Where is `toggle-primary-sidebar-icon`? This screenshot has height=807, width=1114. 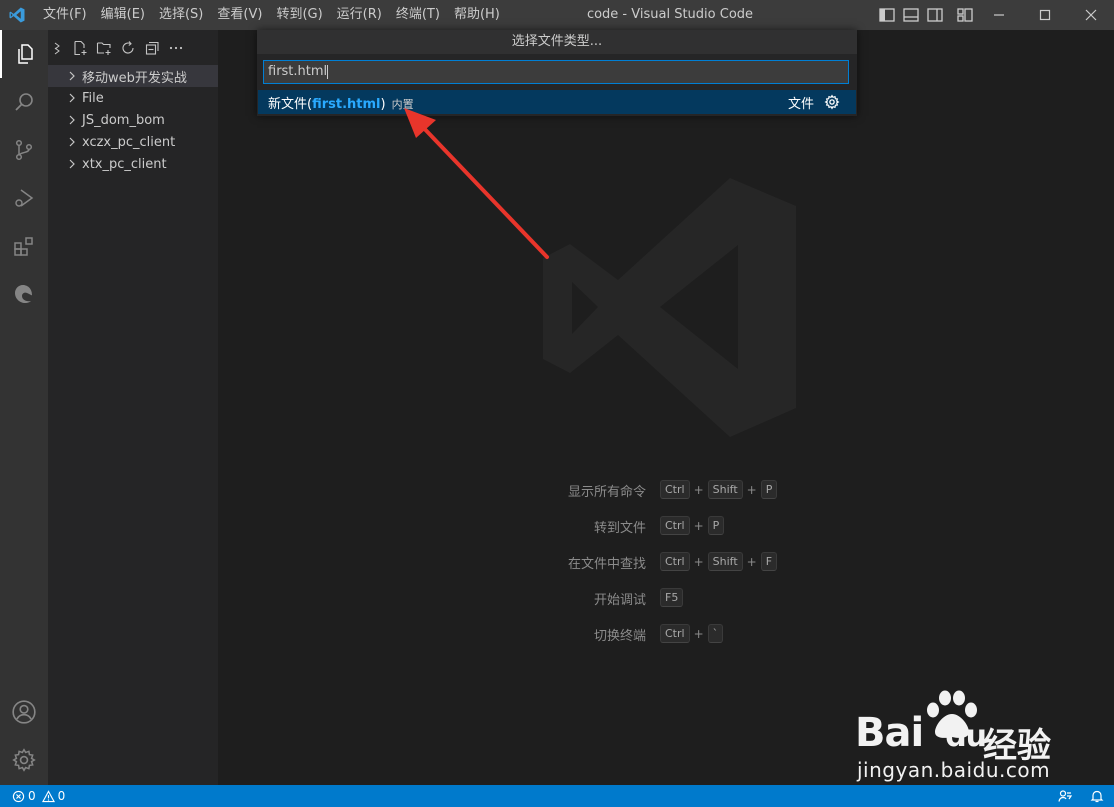
toggle-primary-sidebar-icon is located at coordinates (887, 15).